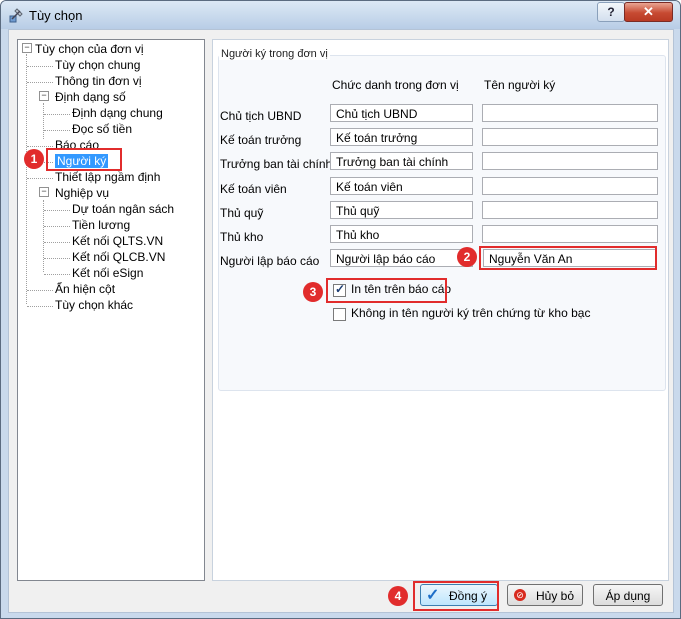  Describe the element at coordinates (242, 213) in the screenshot. I see `row-label-cashier: Thủ quỹ` at that location.